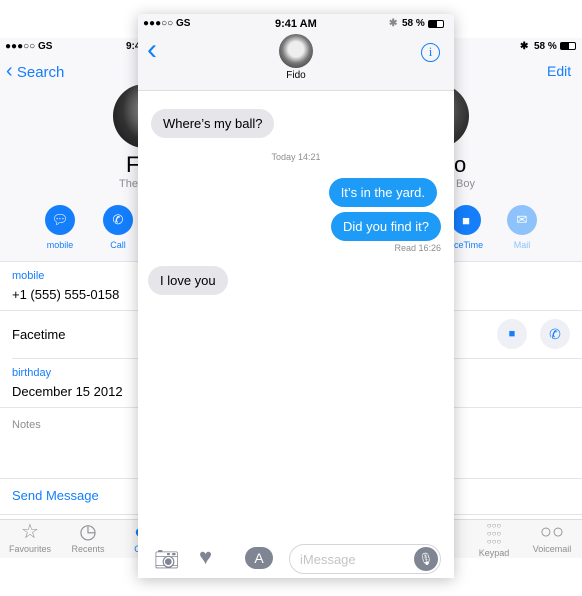 Image resolution: width=582 pixels, height=596 pixels. What do you see at coordinates (88, 532) in the screenshot?
I see `clock-icon: ◷` at bounding box center [88, 532].